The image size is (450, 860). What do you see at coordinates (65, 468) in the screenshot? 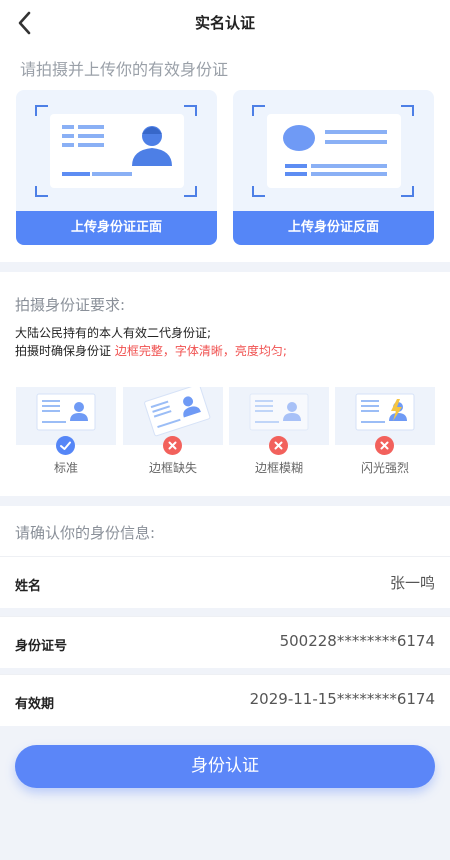
I see `example-label: 标准` at bounding box center [65, 468].